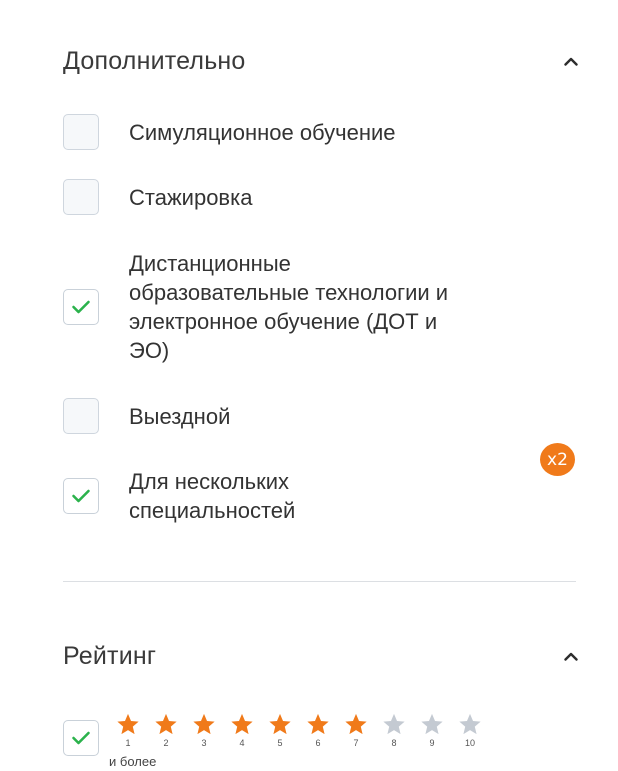  I want to click on rating-and-more-label: и более, so click(133, 761).